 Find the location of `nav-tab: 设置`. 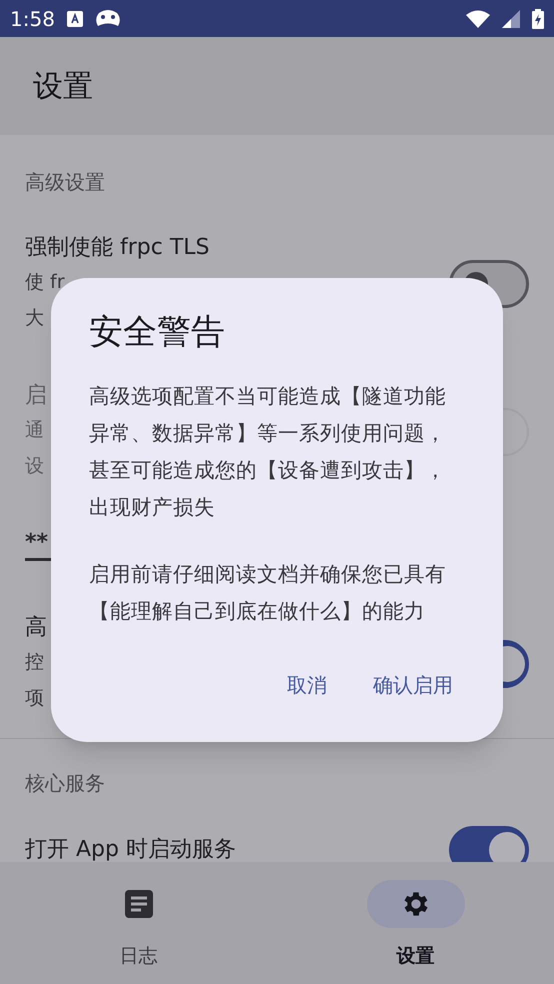

nav-tab: 设置 is located at coordinates (415, 923).